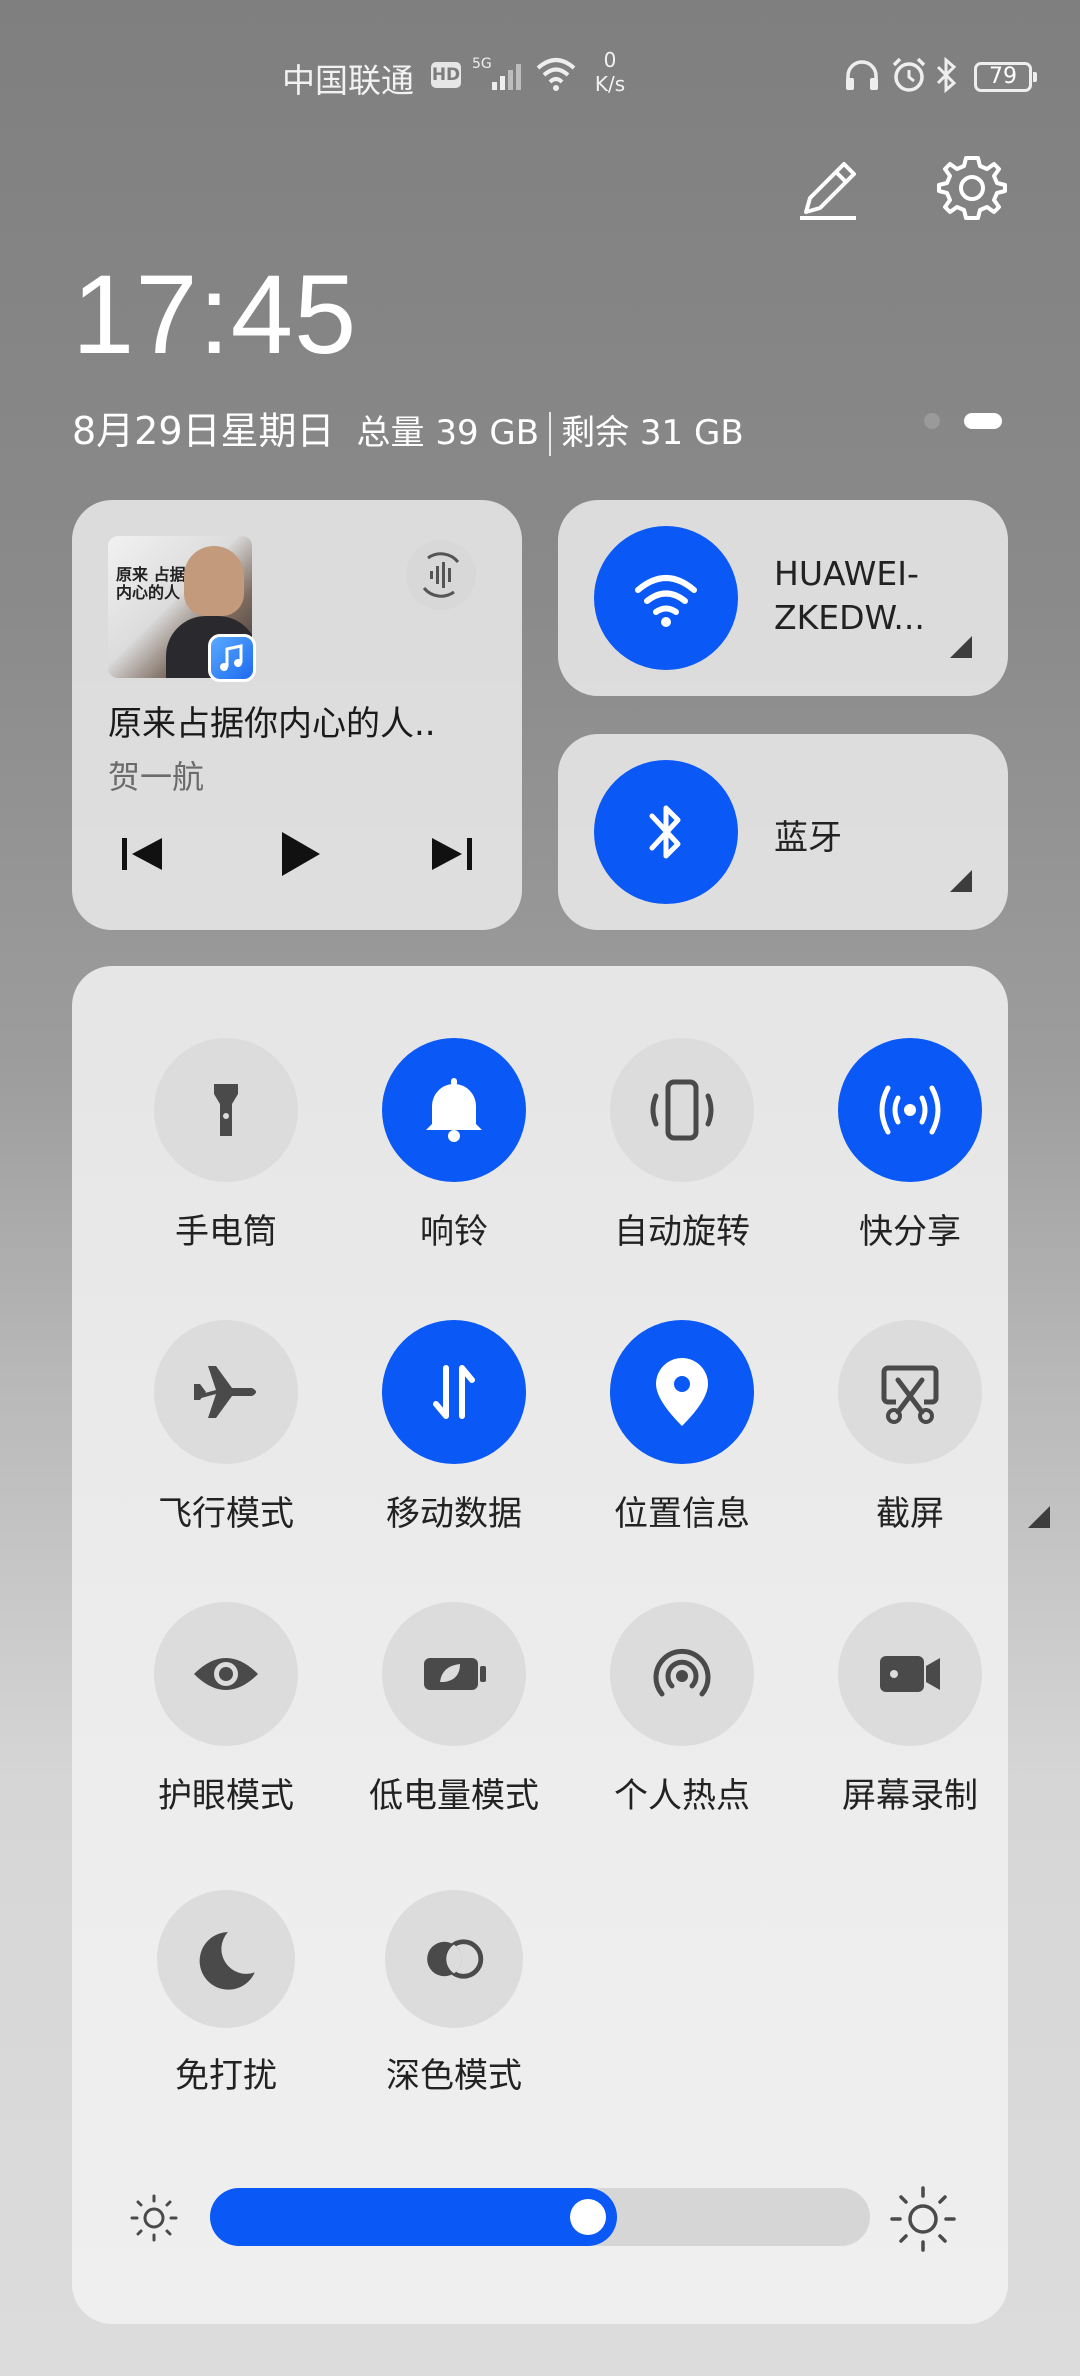 The height and width of the screenshot is (2376, 1080). I want to click on sound-wave-icon, so click(441, 575).